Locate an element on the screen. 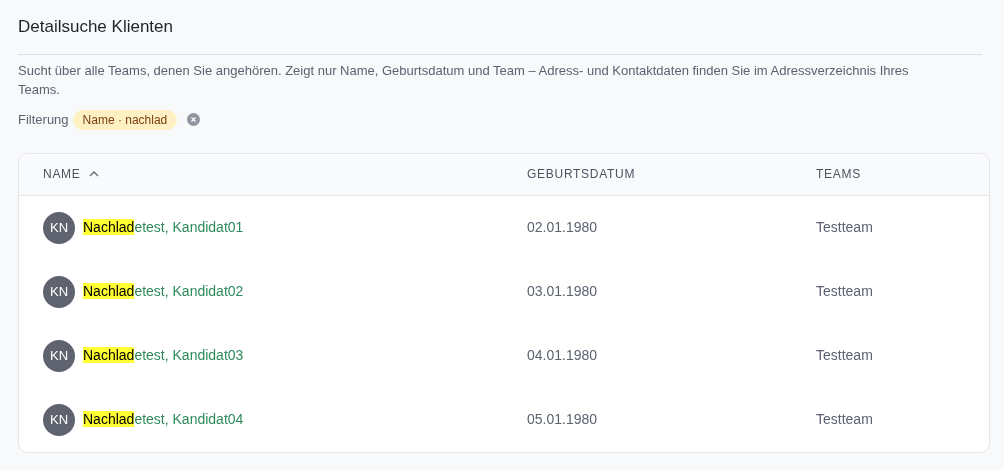 The height and width of the screenshot is (470, 1004). sort-ascending-icon is located at coordinates (93, 174).